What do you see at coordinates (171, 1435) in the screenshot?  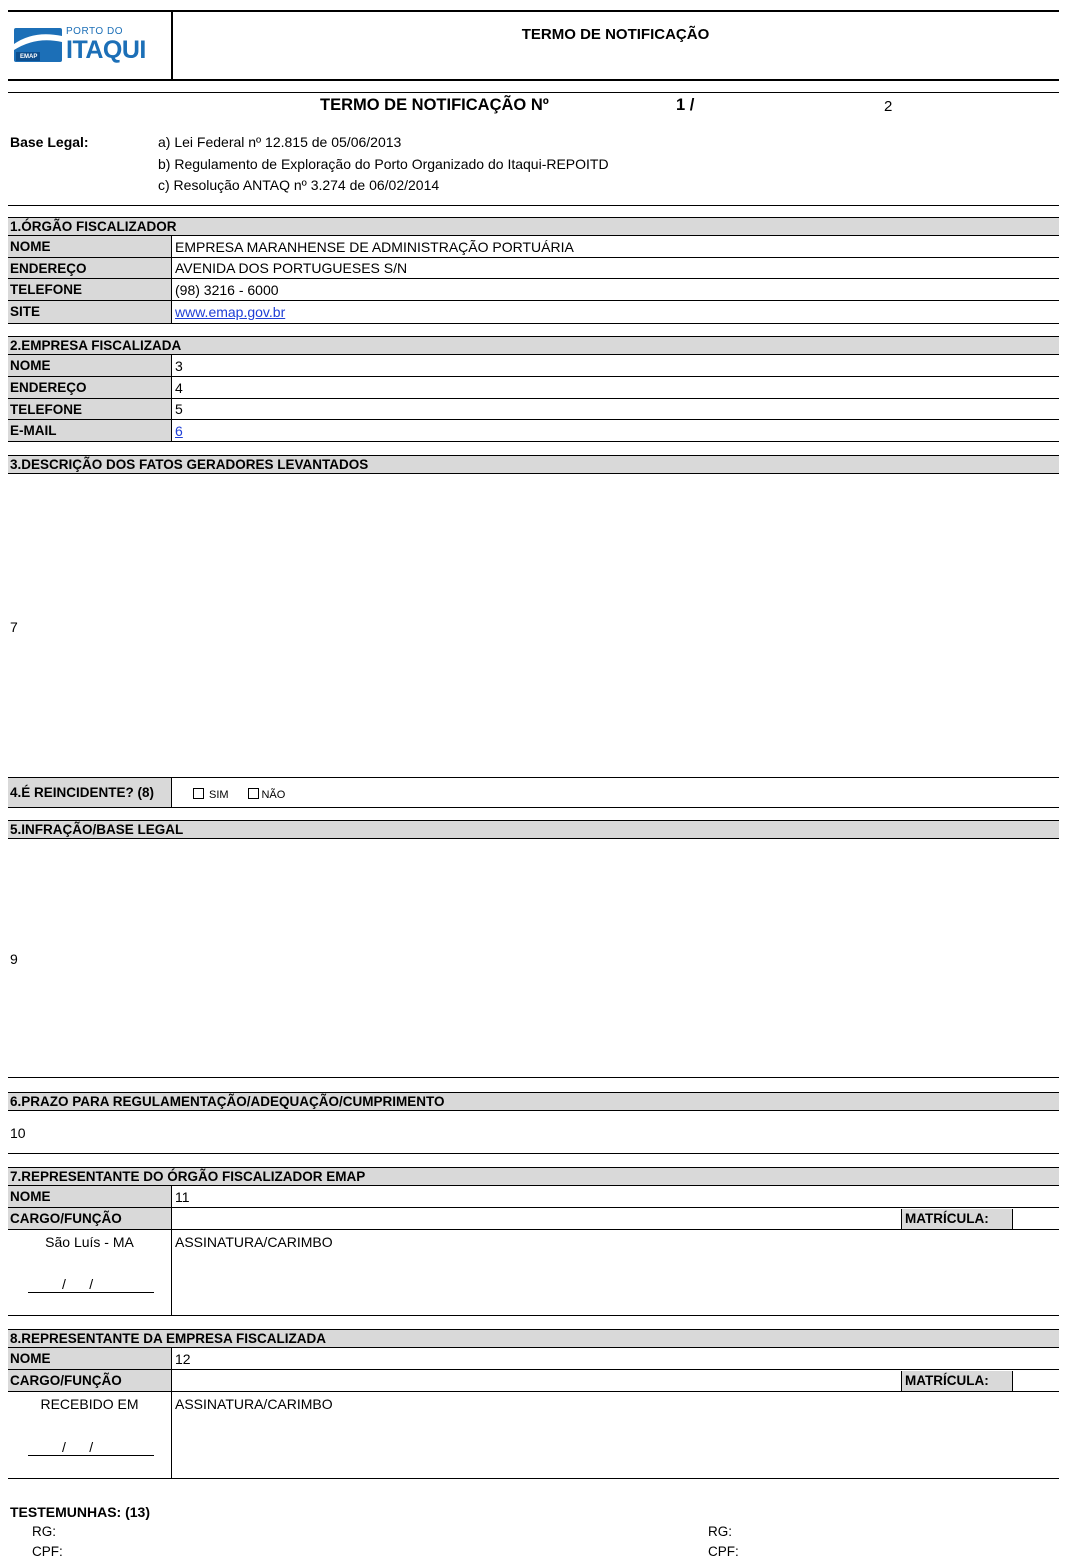 I see `s8-sign-divider` at bounding box center [171, 1435].